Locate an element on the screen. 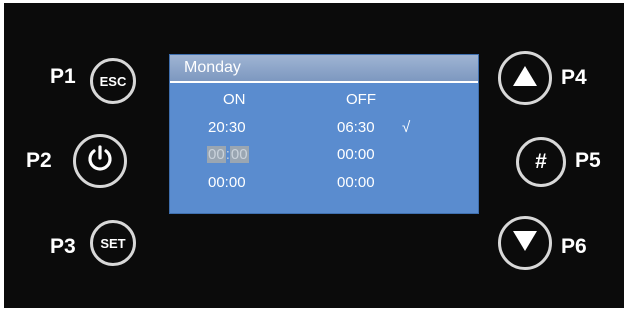 Image resolution: width=628 pixels, height=311 pixels. up-button is located at coordinates (525, 78).